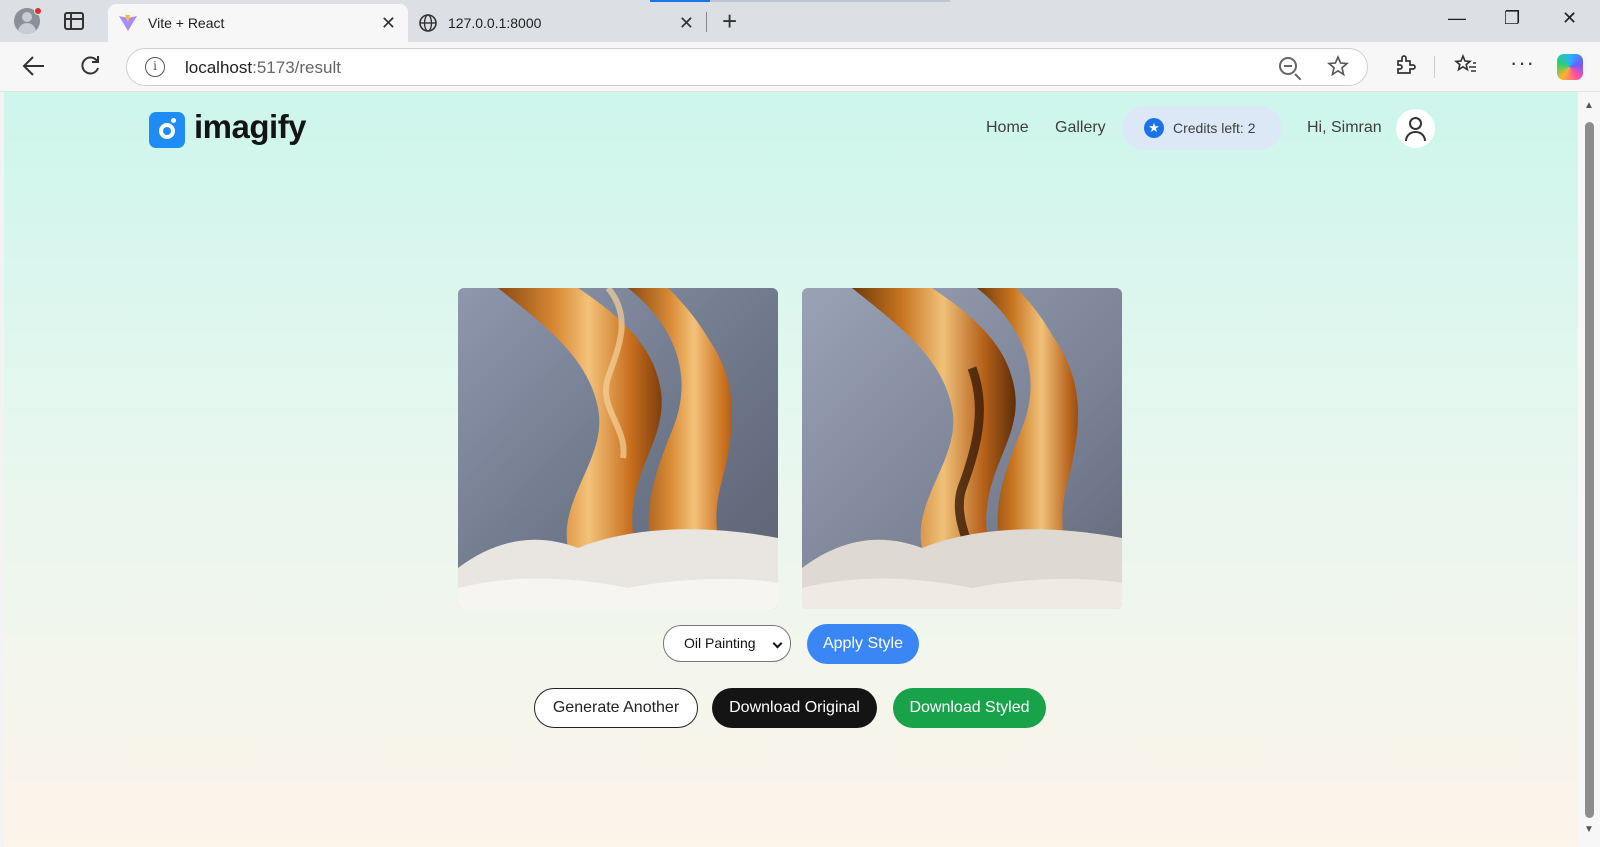  I want to click on close-window-button: ✕, so click(1569, 18).